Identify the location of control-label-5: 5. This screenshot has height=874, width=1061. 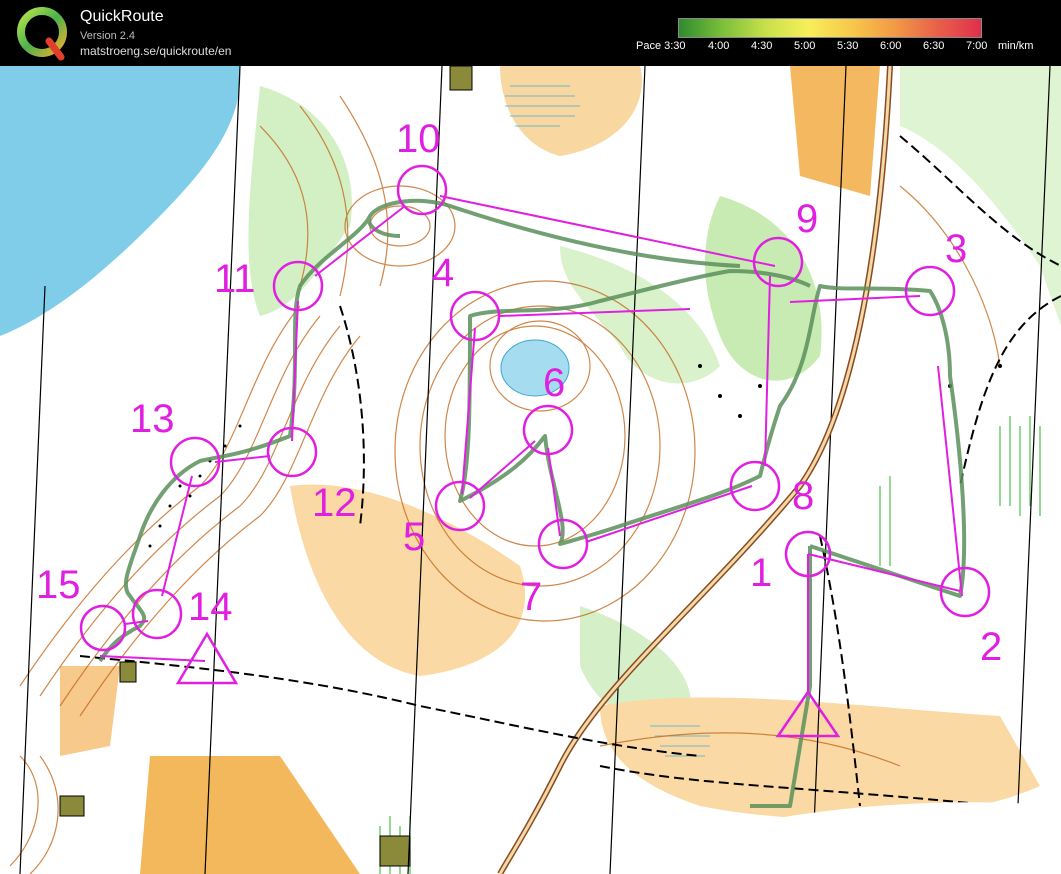
(414, 537).